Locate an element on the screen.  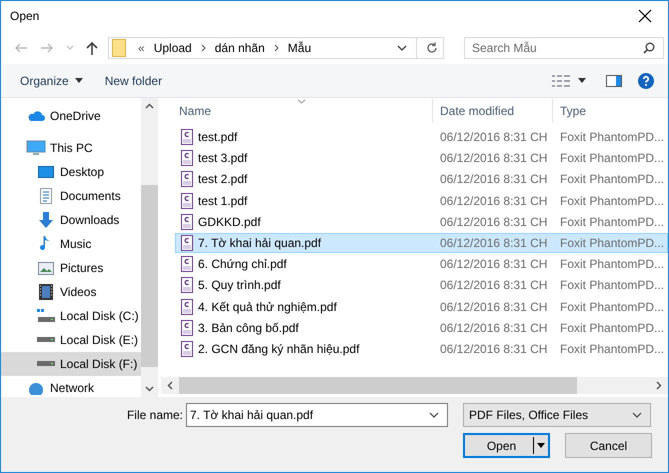
view-options-icon is located at coordinates (561, 80).